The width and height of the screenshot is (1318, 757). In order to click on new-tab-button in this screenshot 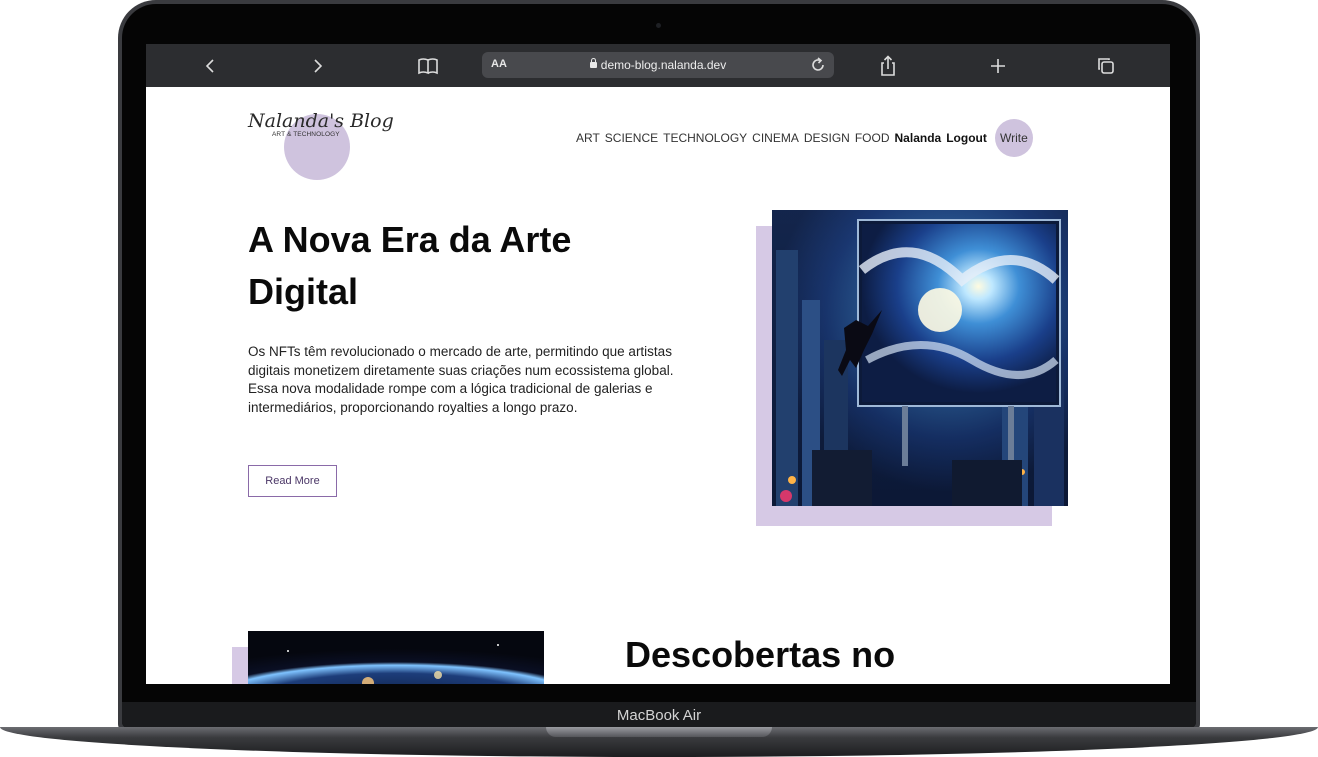, I will do `click(998, 65)`.